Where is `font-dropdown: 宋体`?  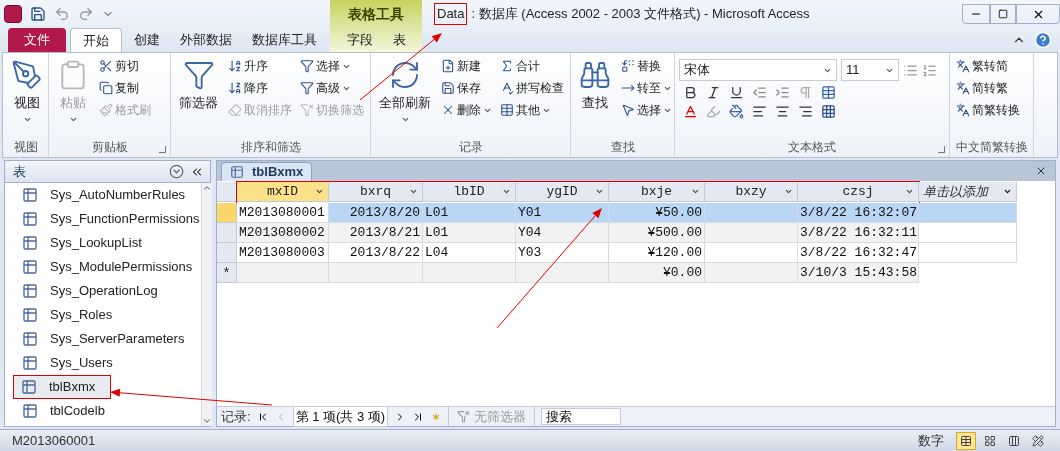 font-dropdown: 宋体 is located at coordinates (758, 70).